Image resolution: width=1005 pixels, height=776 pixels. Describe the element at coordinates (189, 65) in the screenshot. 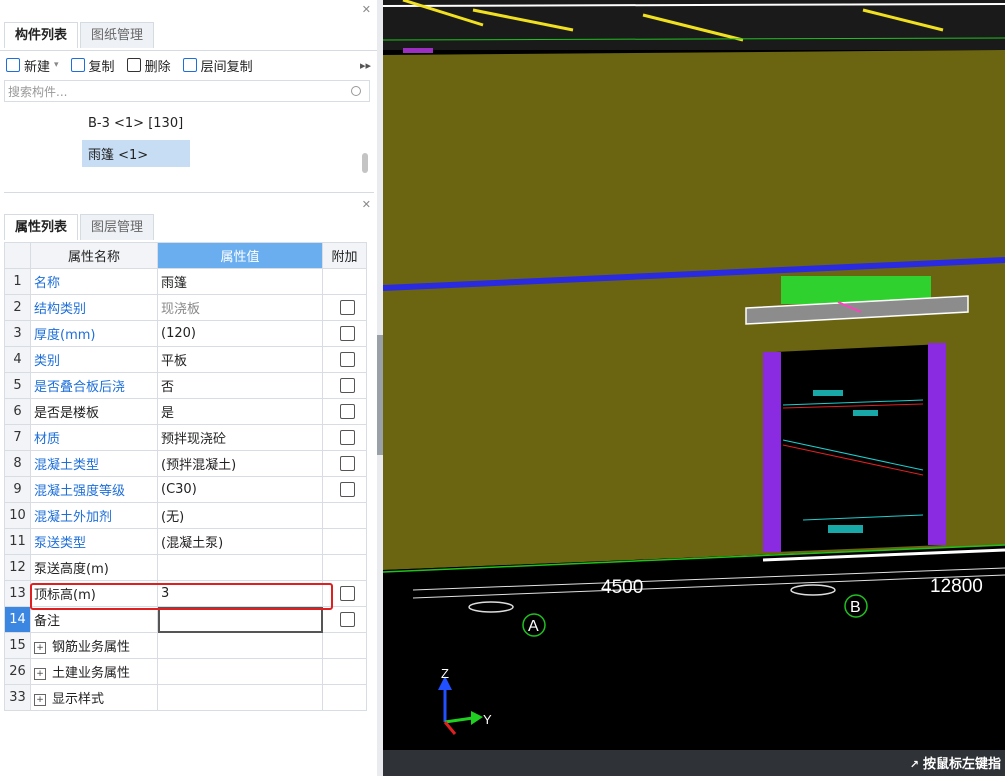

I see `floor-copy-icon` at that location.